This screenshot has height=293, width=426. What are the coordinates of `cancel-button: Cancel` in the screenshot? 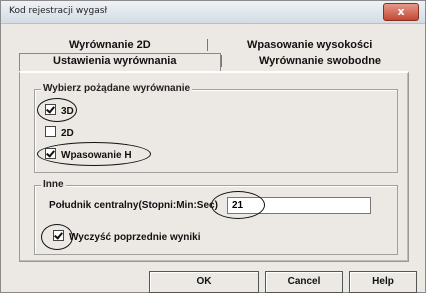 It's located at (304, 282).